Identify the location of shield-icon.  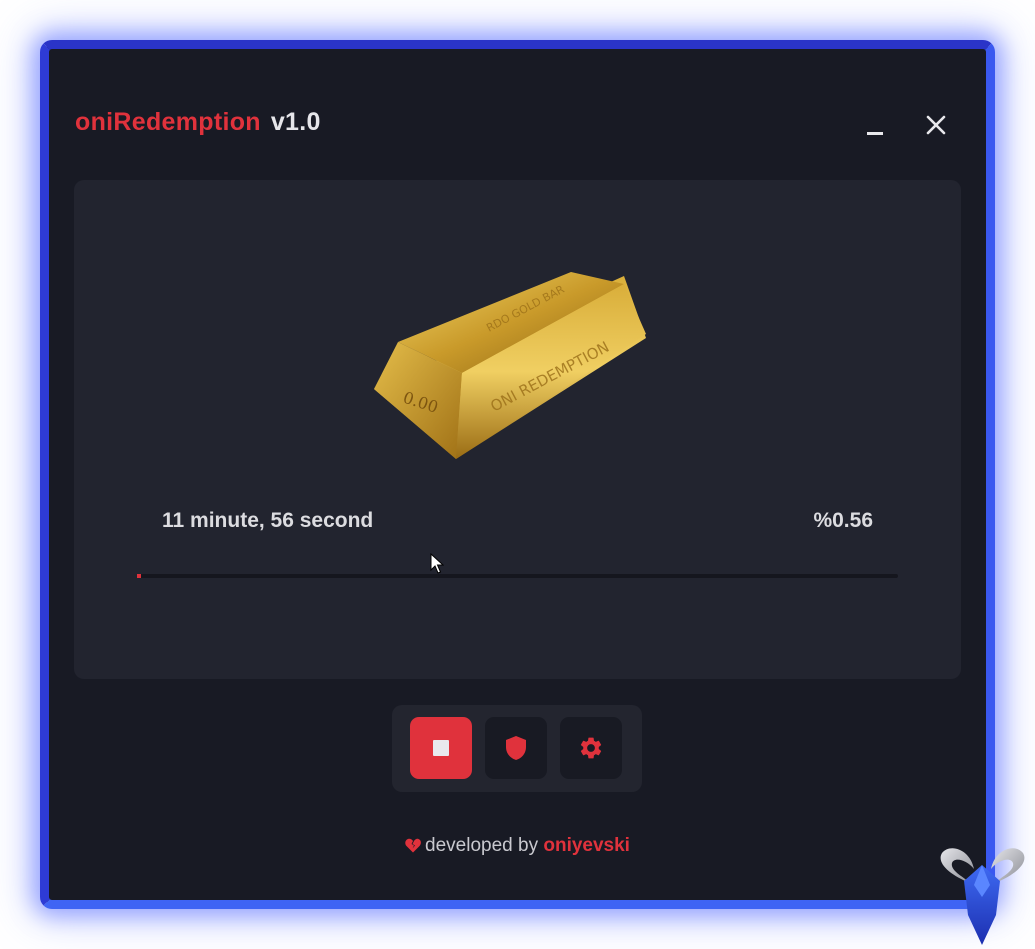
(516, 748).